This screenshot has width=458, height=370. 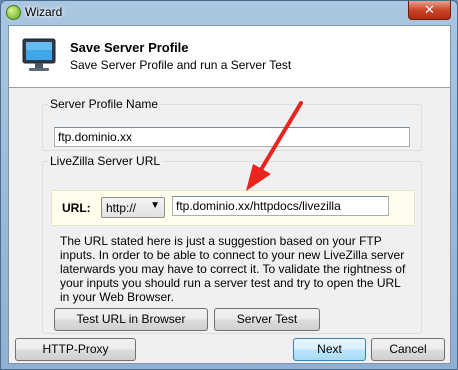 What do you see at coordinates (104, 104) in the screenshot?
I see `profile-name-legend: Server Profile Name` at bounding box center [104, 104].